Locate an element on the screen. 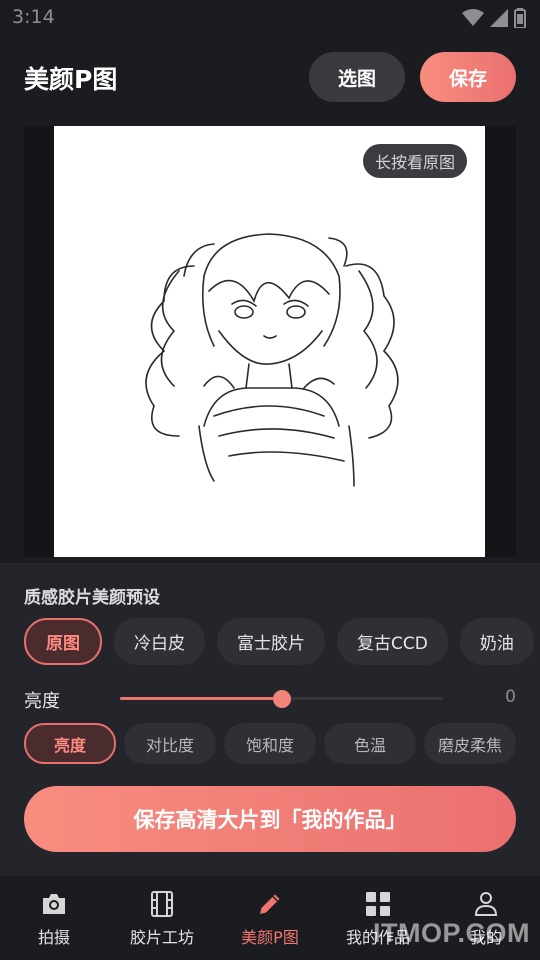  preset-list: 原图 冷白皮 富士胶片 复古CCD 奶油 is located at coordinates (282, 641).